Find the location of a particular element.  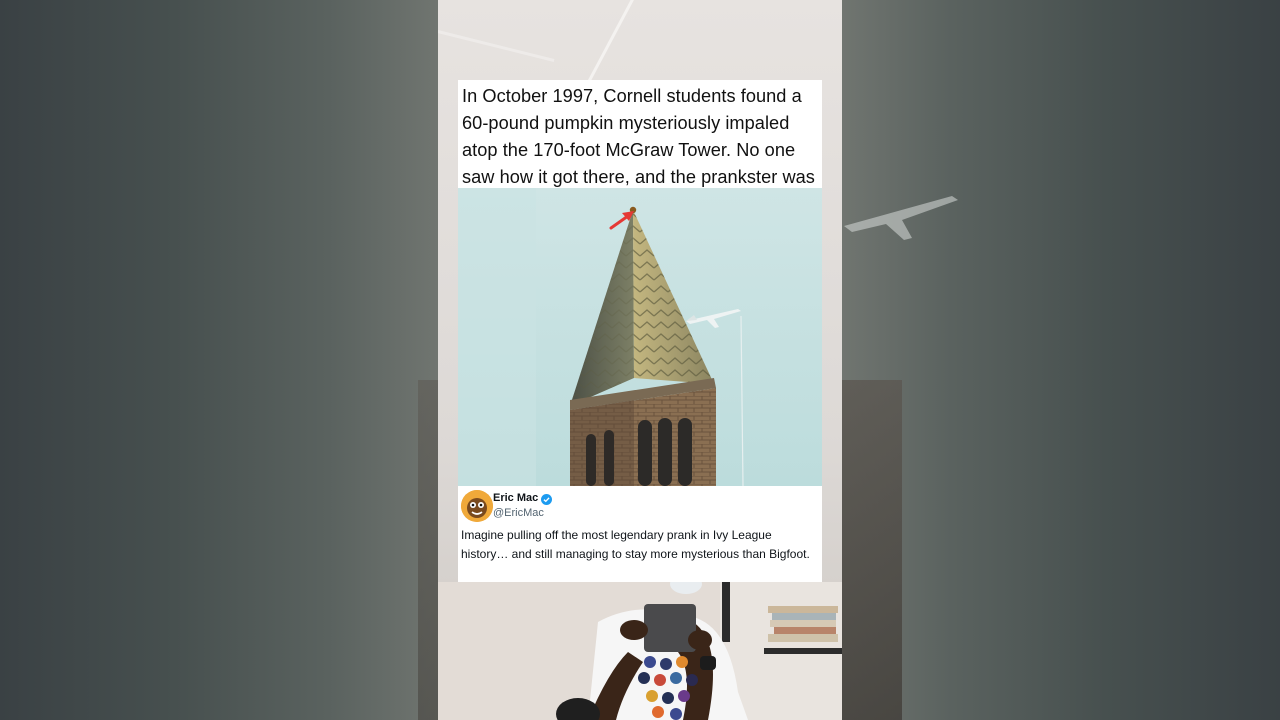

red-arrow-icon is located at coordinates (621, 220).